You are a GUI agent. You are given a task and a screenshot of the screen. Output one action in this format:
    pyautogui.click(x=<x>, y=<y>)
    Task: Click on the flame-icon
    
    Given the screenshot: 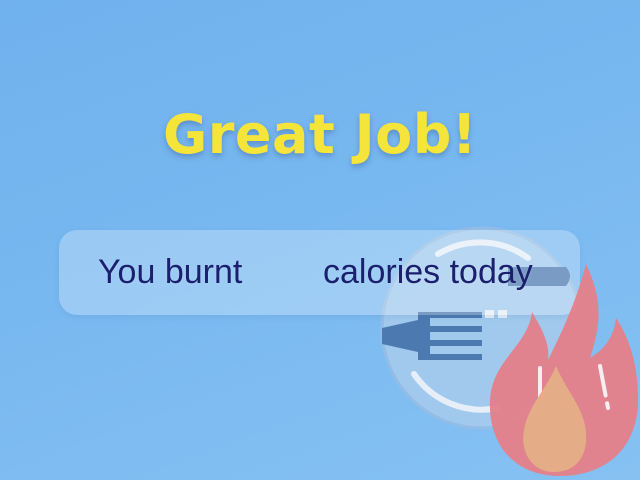 What is the action you would take?
    pyautogui.click(x=563, y=370)
    